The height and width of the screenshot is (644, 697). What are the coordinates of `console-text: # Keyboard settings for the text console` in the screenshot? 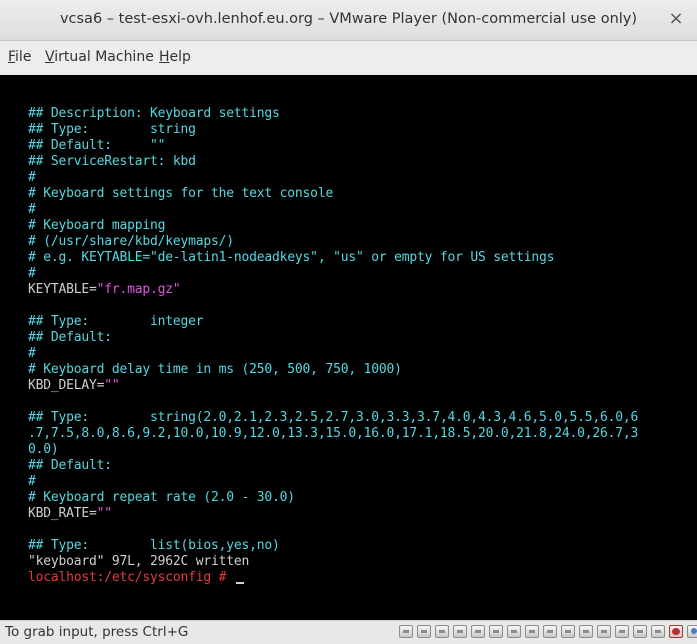 It's located at (181, 193).